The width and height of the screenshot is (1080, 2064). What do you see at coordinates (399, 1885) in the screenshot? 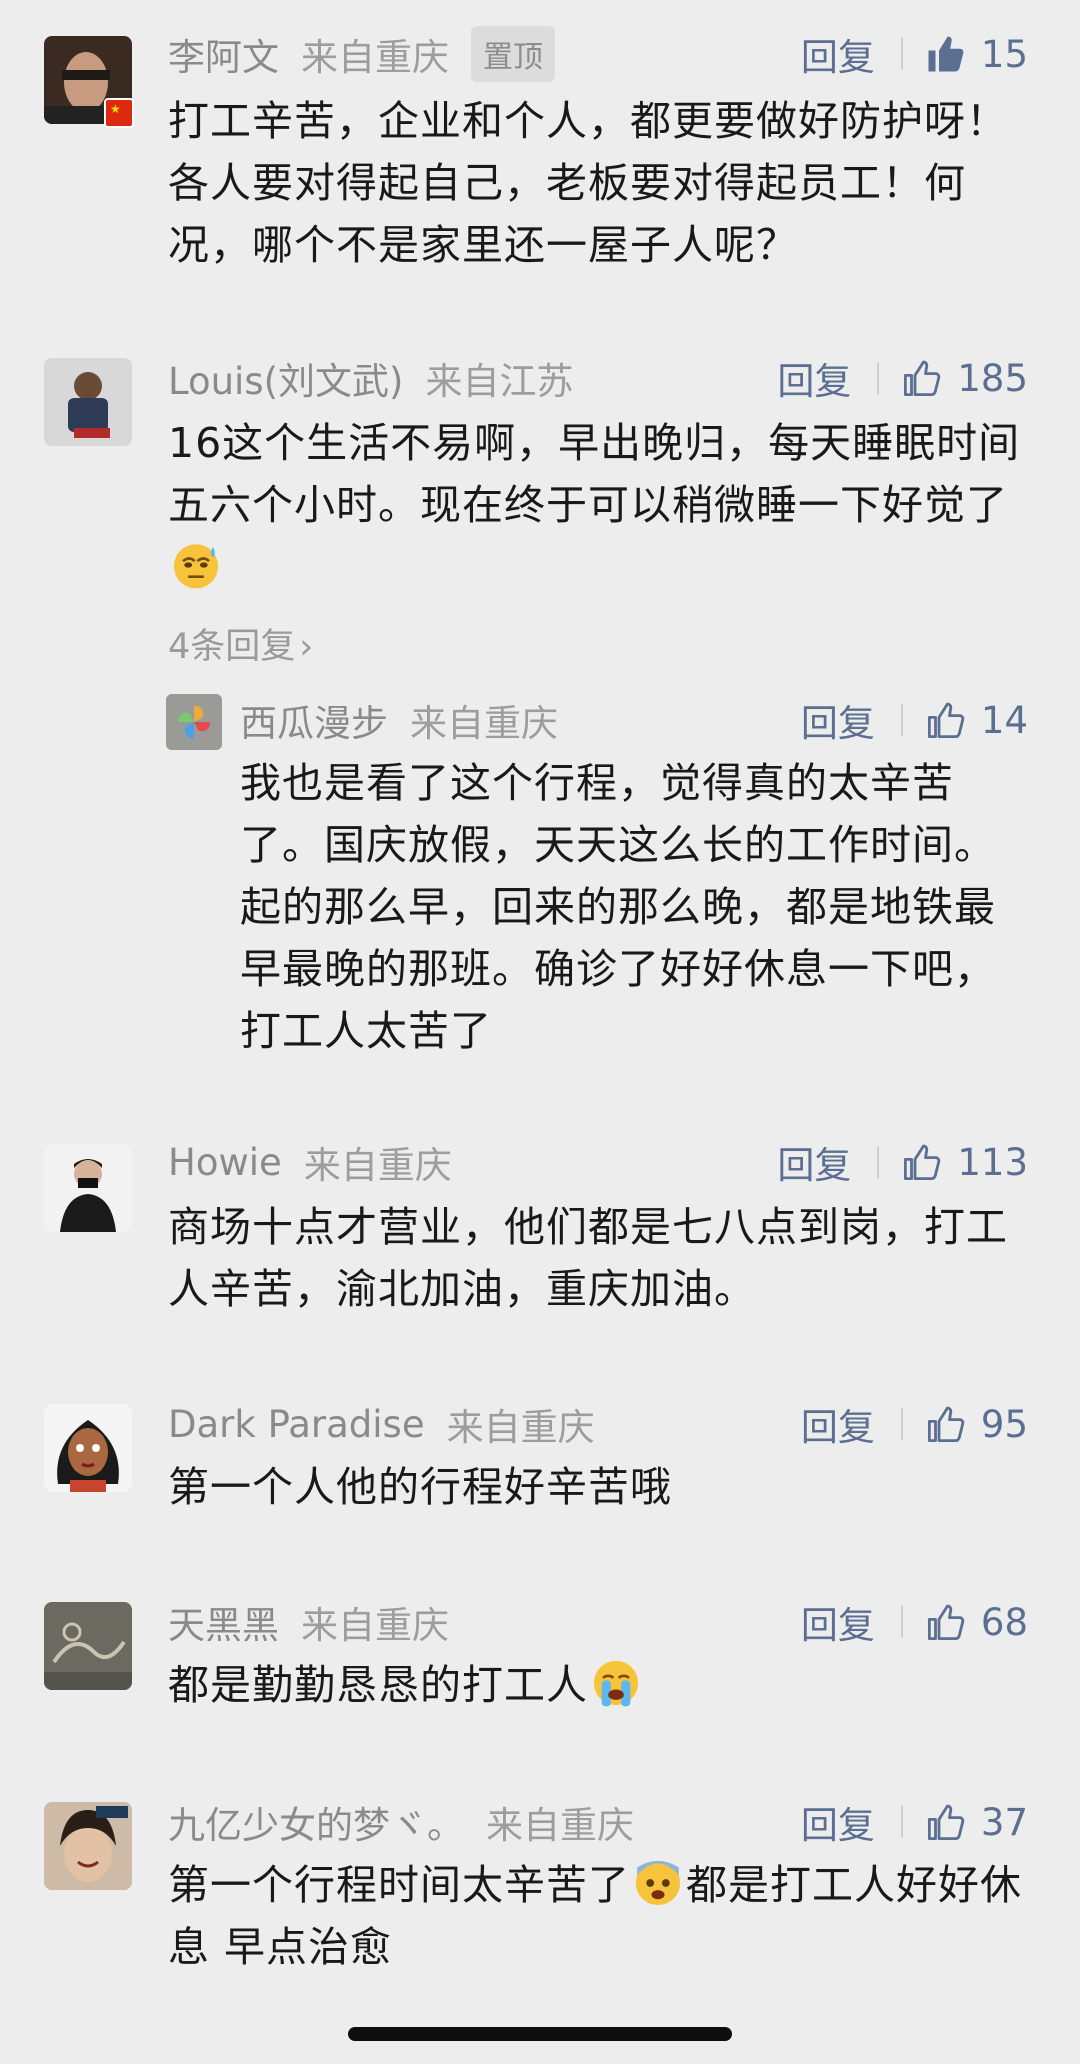
I see `comment-text-part-a: 第一个行程时间太辛苦了` at bounding box center [399, 1885].